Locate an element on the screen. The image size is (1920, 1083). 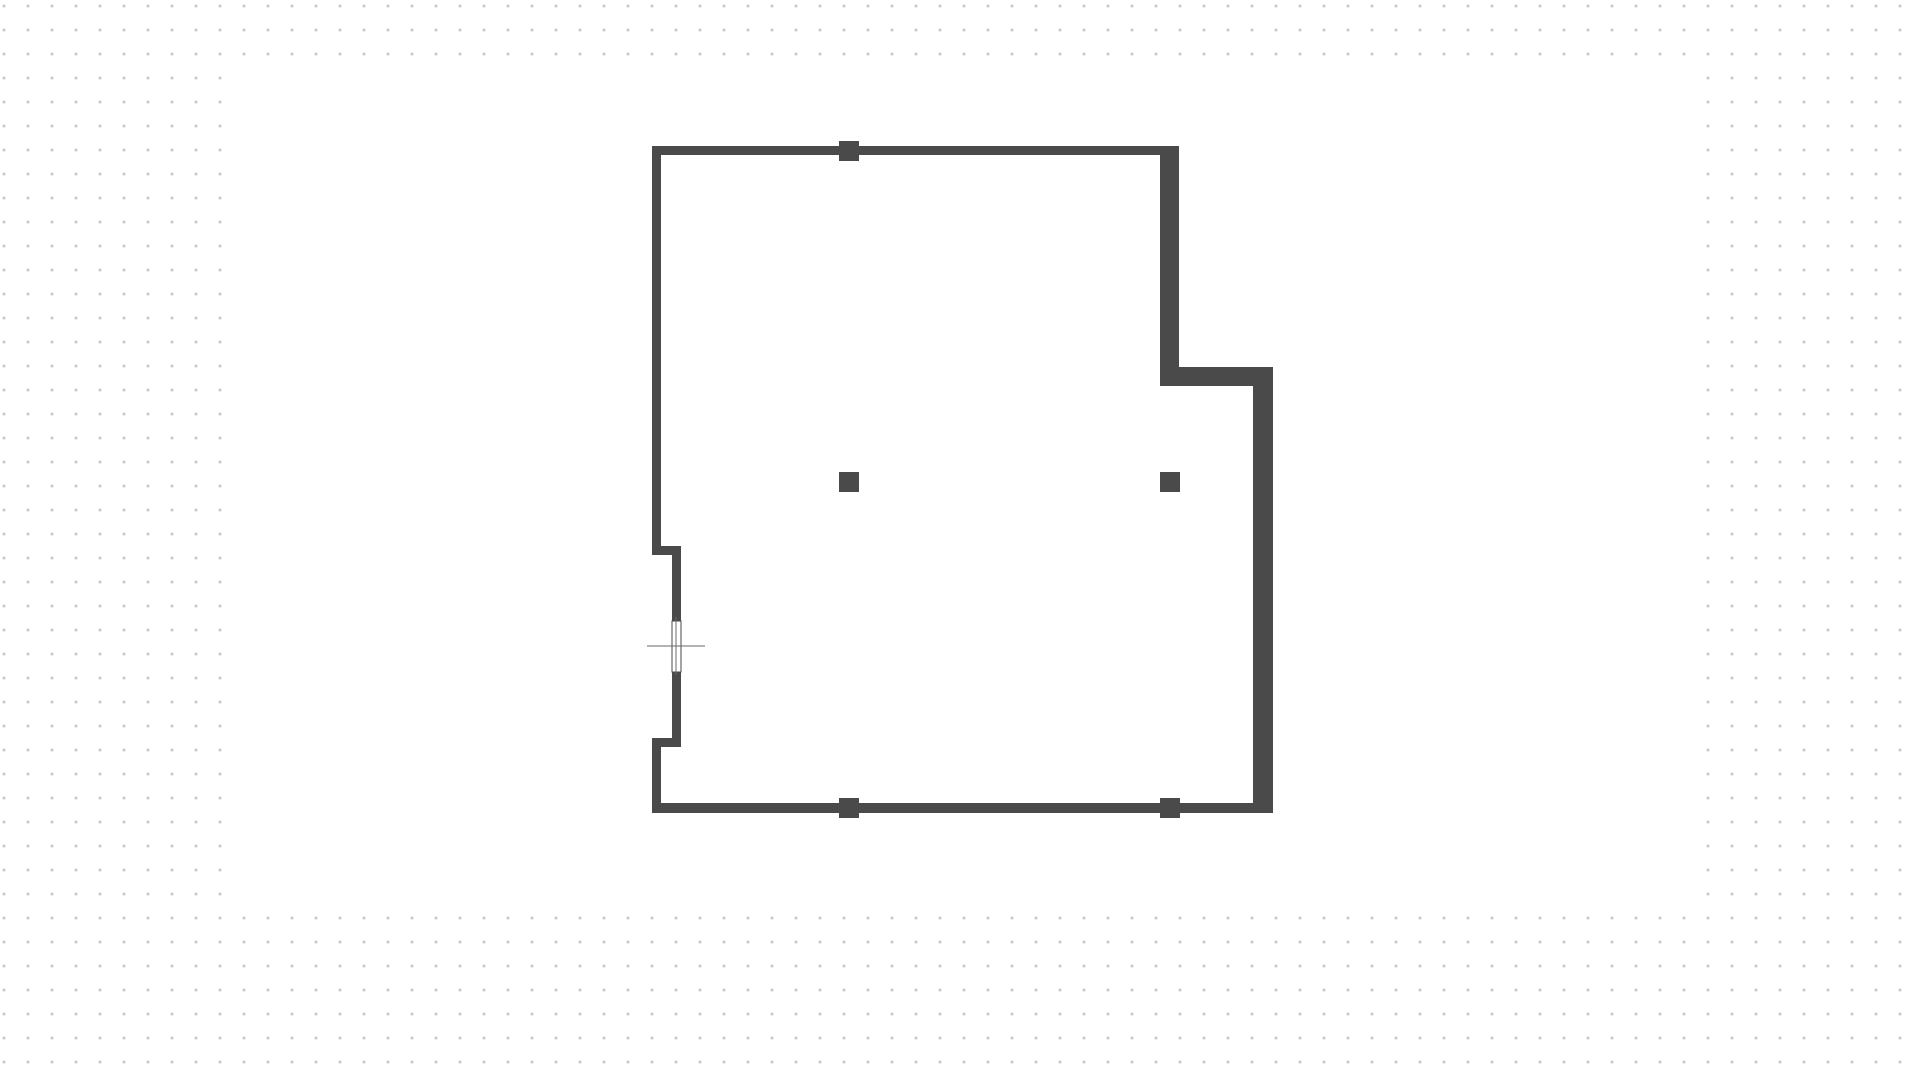
wall-left-lower is located at coordinates (656, 775).